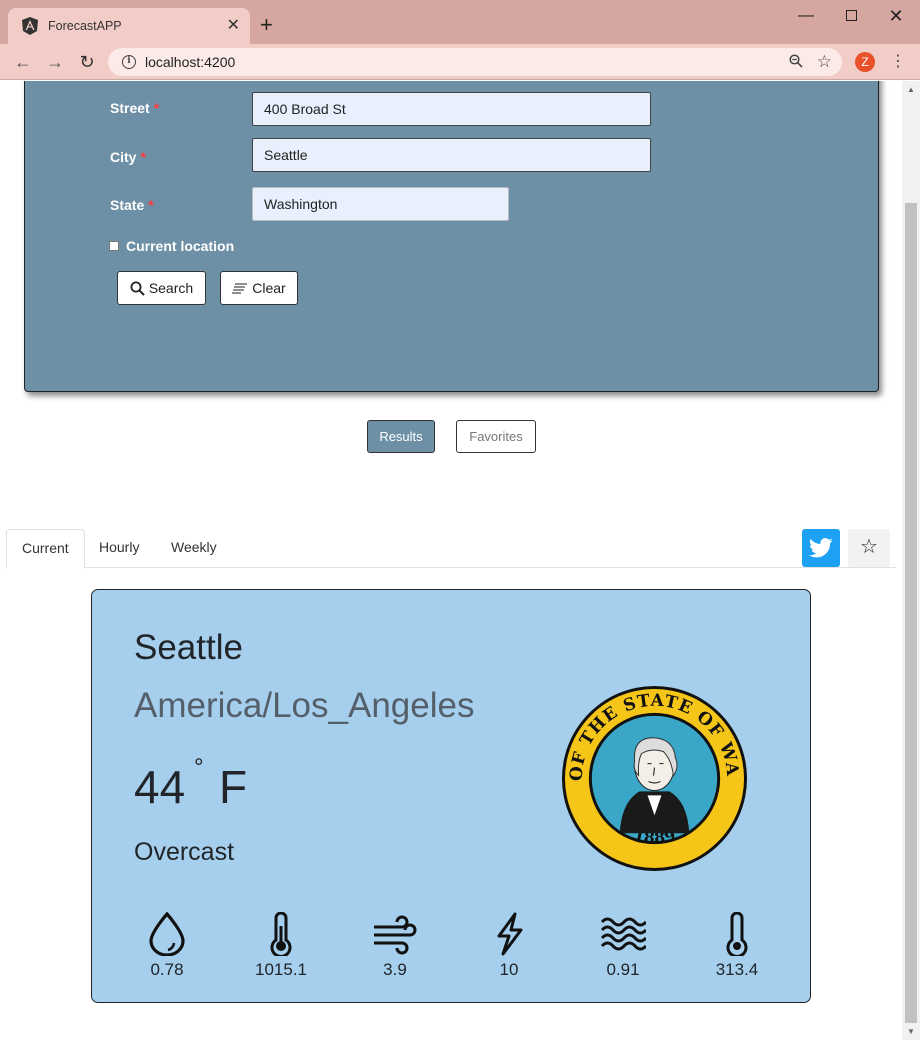  I want to click on current-location-row: Current location, so click(171, 246).